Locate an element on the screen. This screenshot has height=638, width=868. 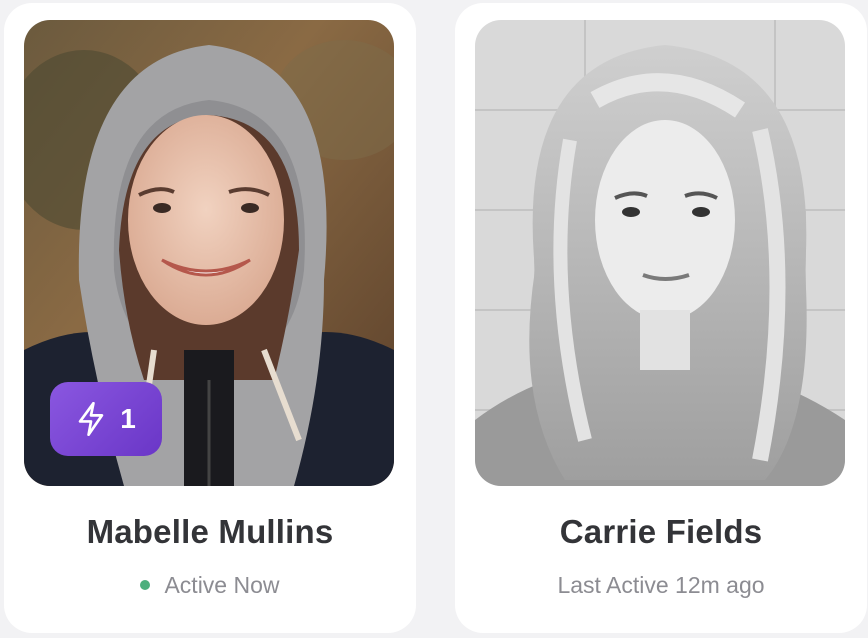
status-text: Last Active 12m ago is located at coordinates (661, 585).